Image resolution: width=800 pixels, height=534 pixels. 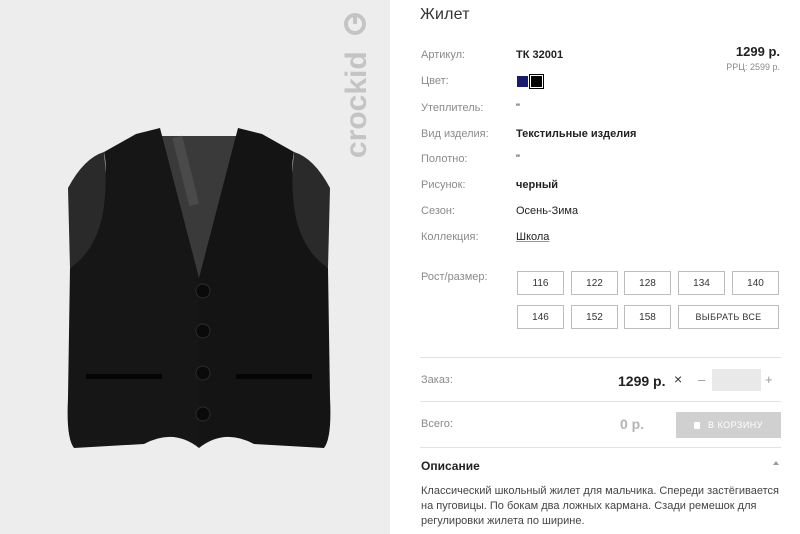 What do you see at coordinates (647, 283) in the screenshot?
I see `size-button-128: 128` at bounding box center [647, 283].